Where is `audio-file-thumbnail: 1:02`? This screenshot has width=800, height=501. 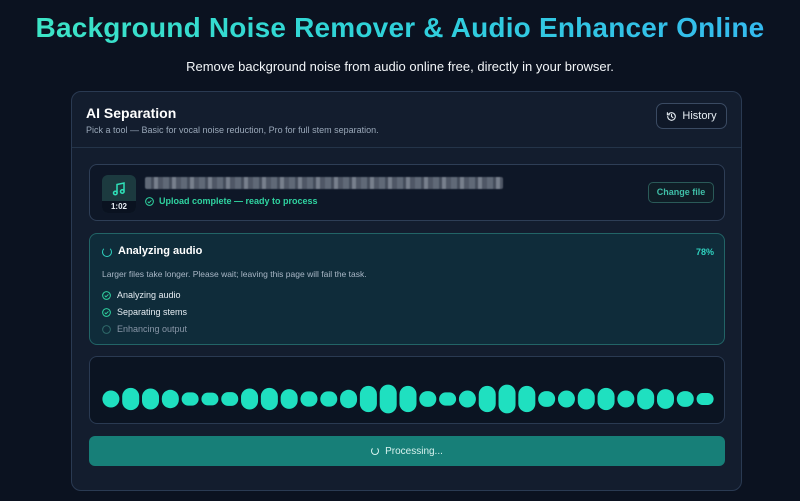
audio-file-thumbnail: 1:02 is located at coordinates (119, 194).